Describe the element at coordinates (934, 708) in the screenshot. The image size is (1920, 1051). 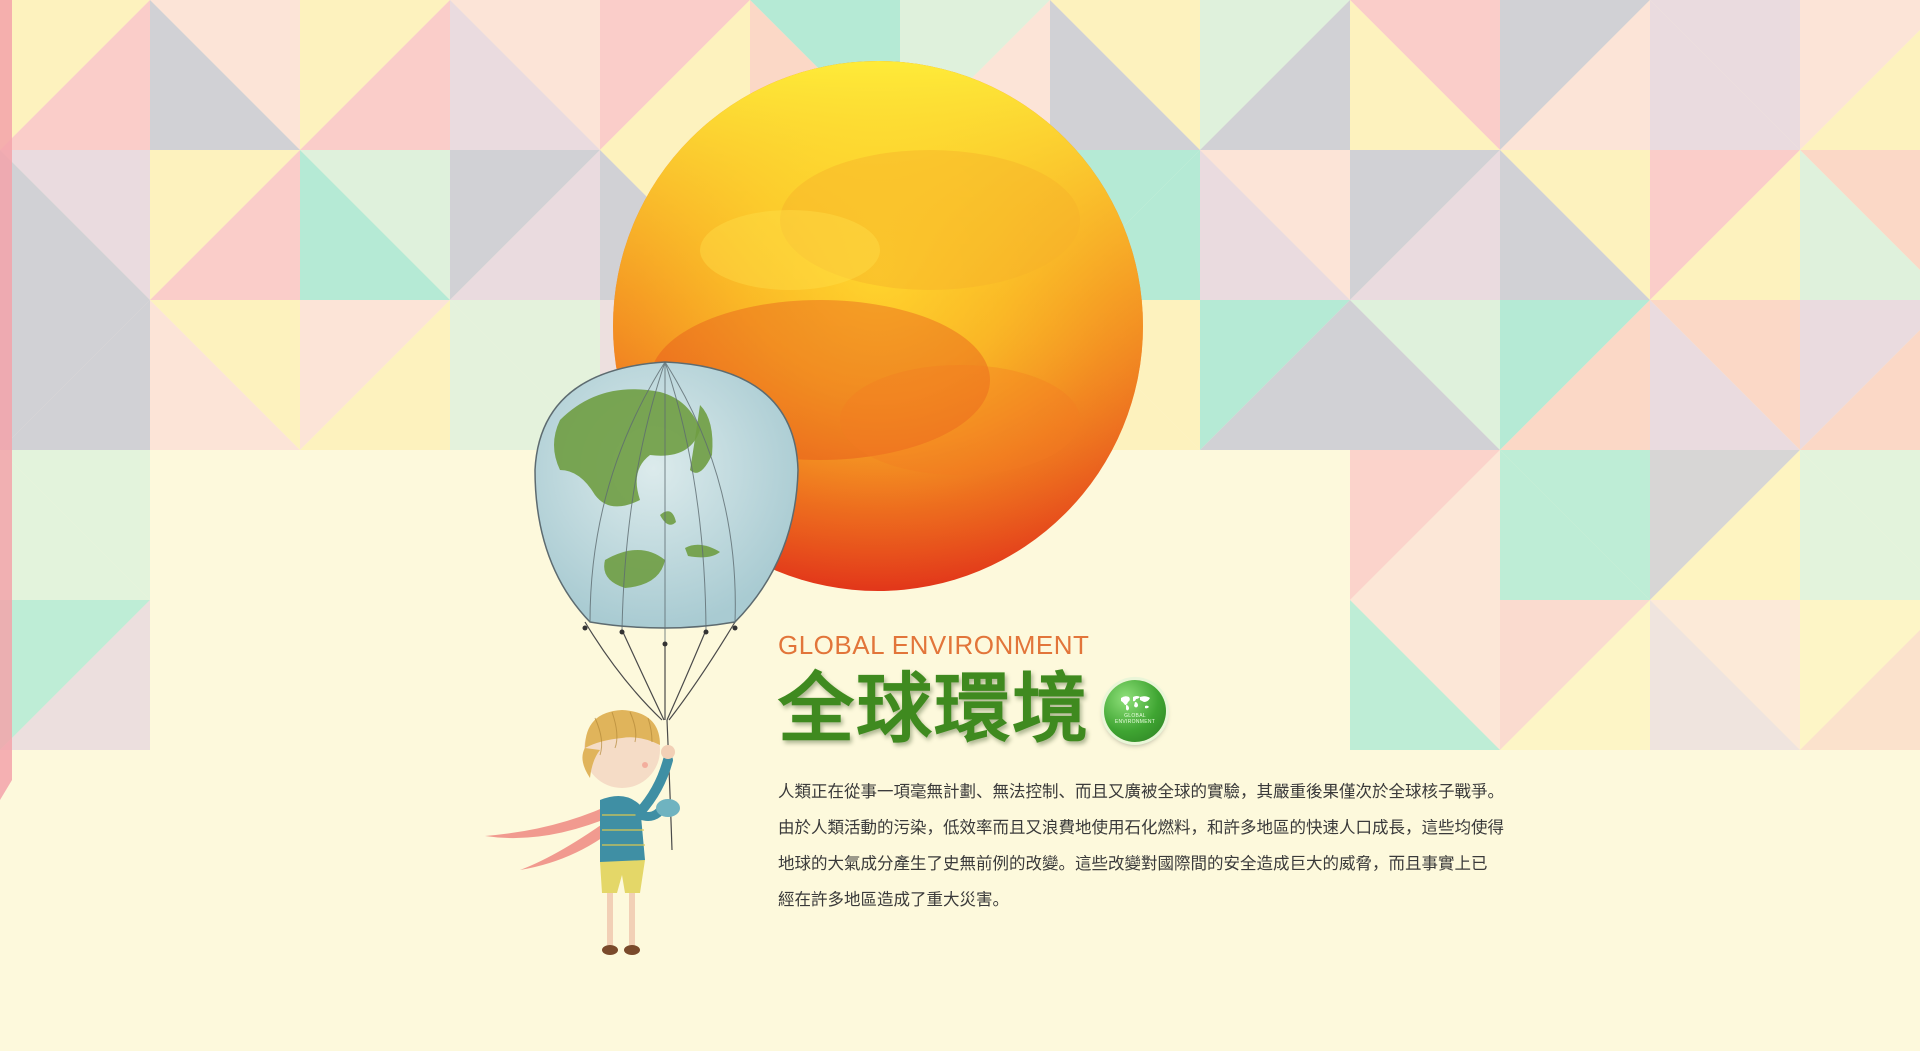
I see `section-title: 全球環境` at that location.